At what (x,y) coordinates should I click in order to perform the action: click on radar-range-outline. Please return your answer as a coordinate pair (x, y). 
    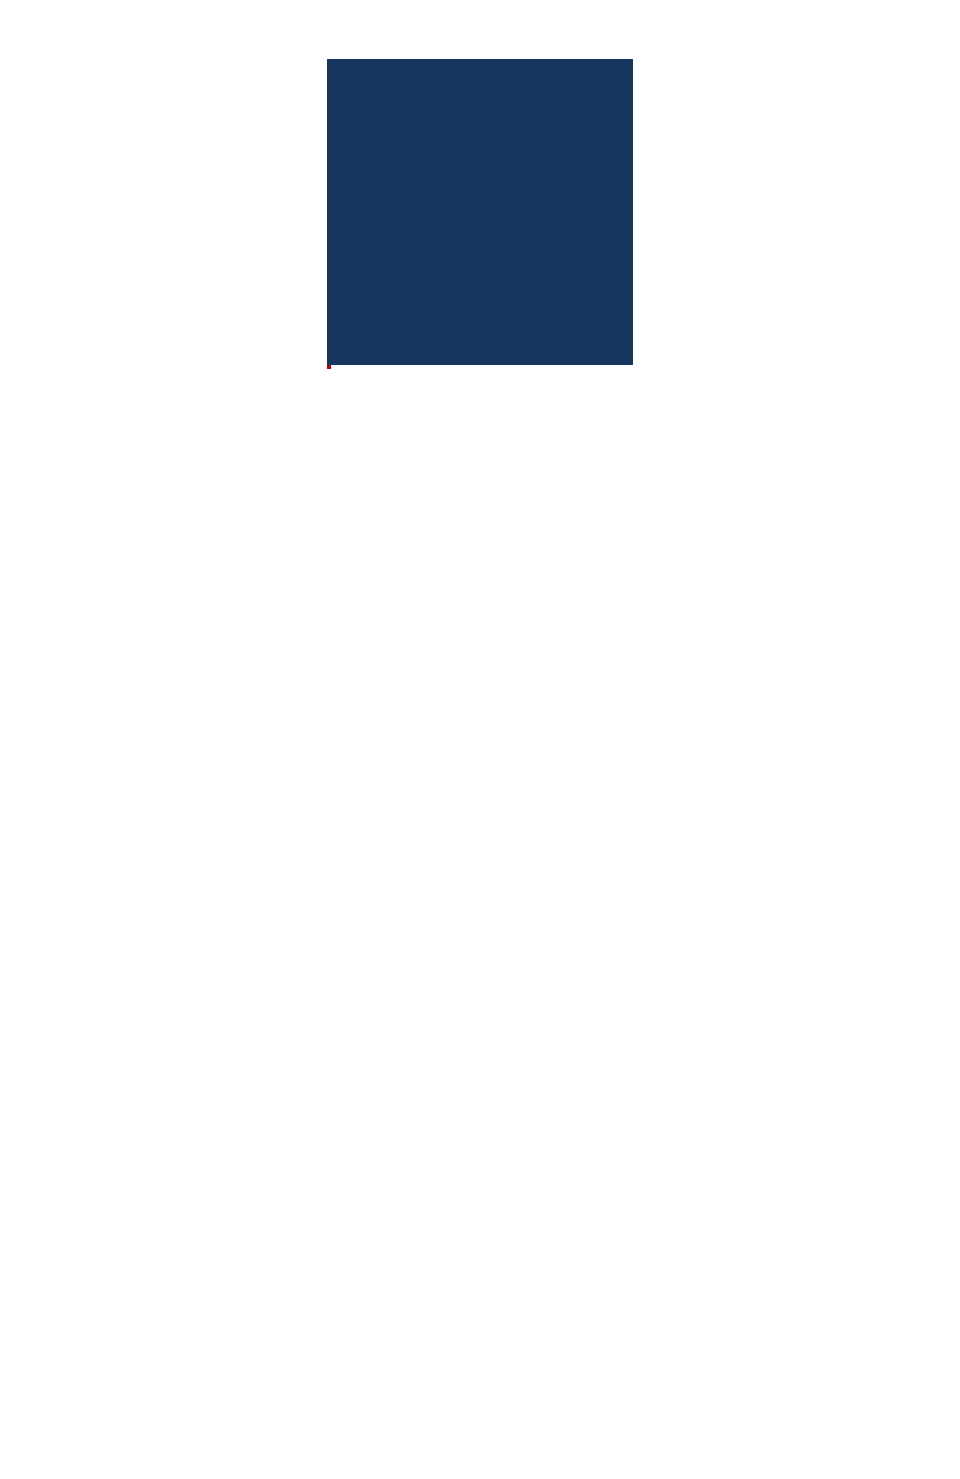
    Looking at the image, I should click on (328, 367).